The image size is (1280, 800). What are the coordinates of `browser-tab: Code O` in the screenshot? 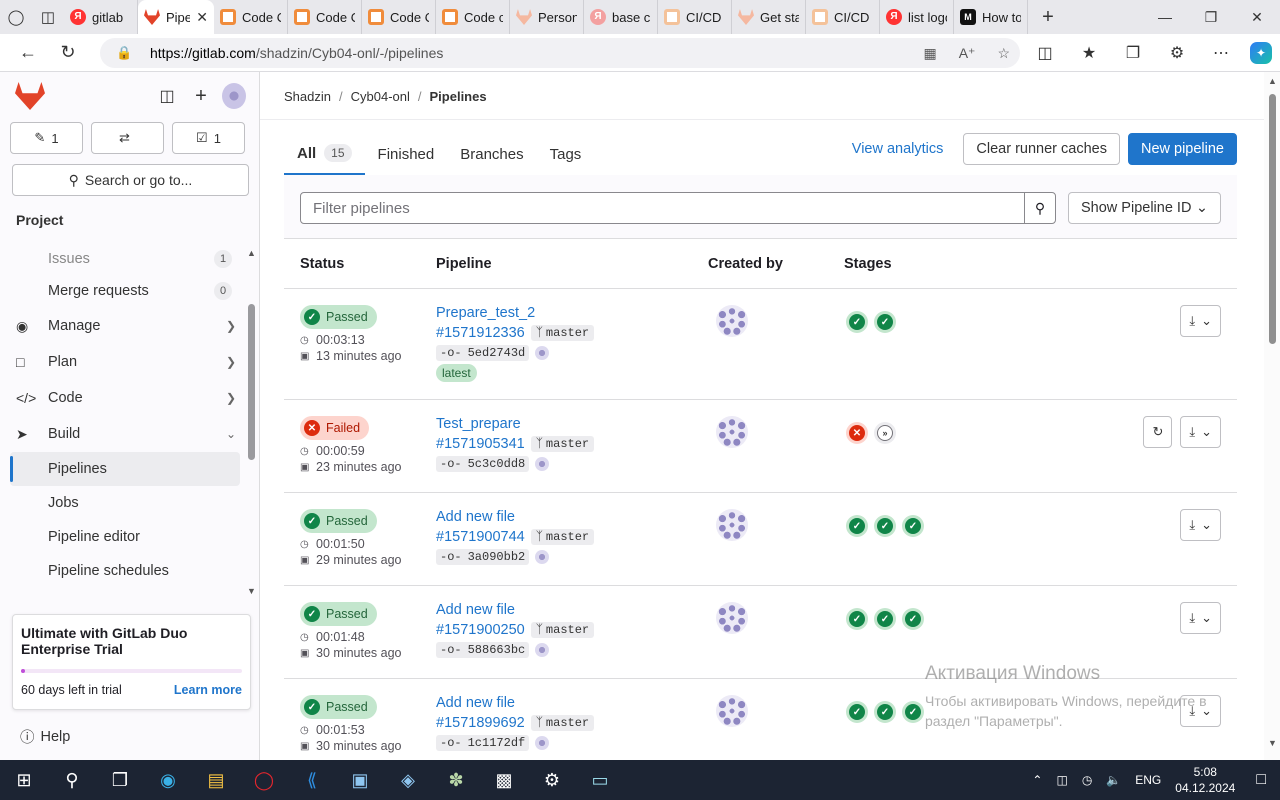 It's located at (325, 17).